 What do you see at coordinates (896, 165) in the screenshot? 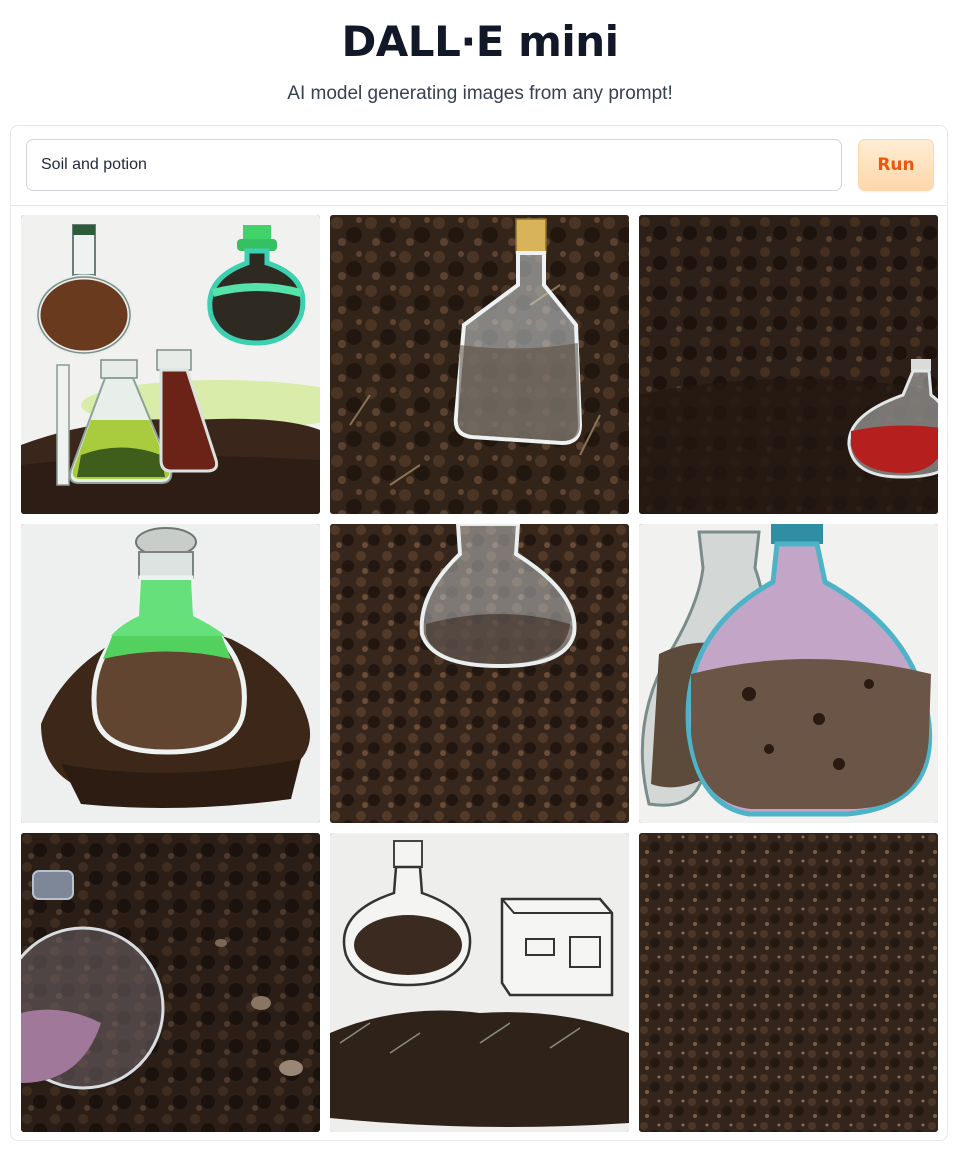
I see `run-button: Run` at bounding box center [896, 165].